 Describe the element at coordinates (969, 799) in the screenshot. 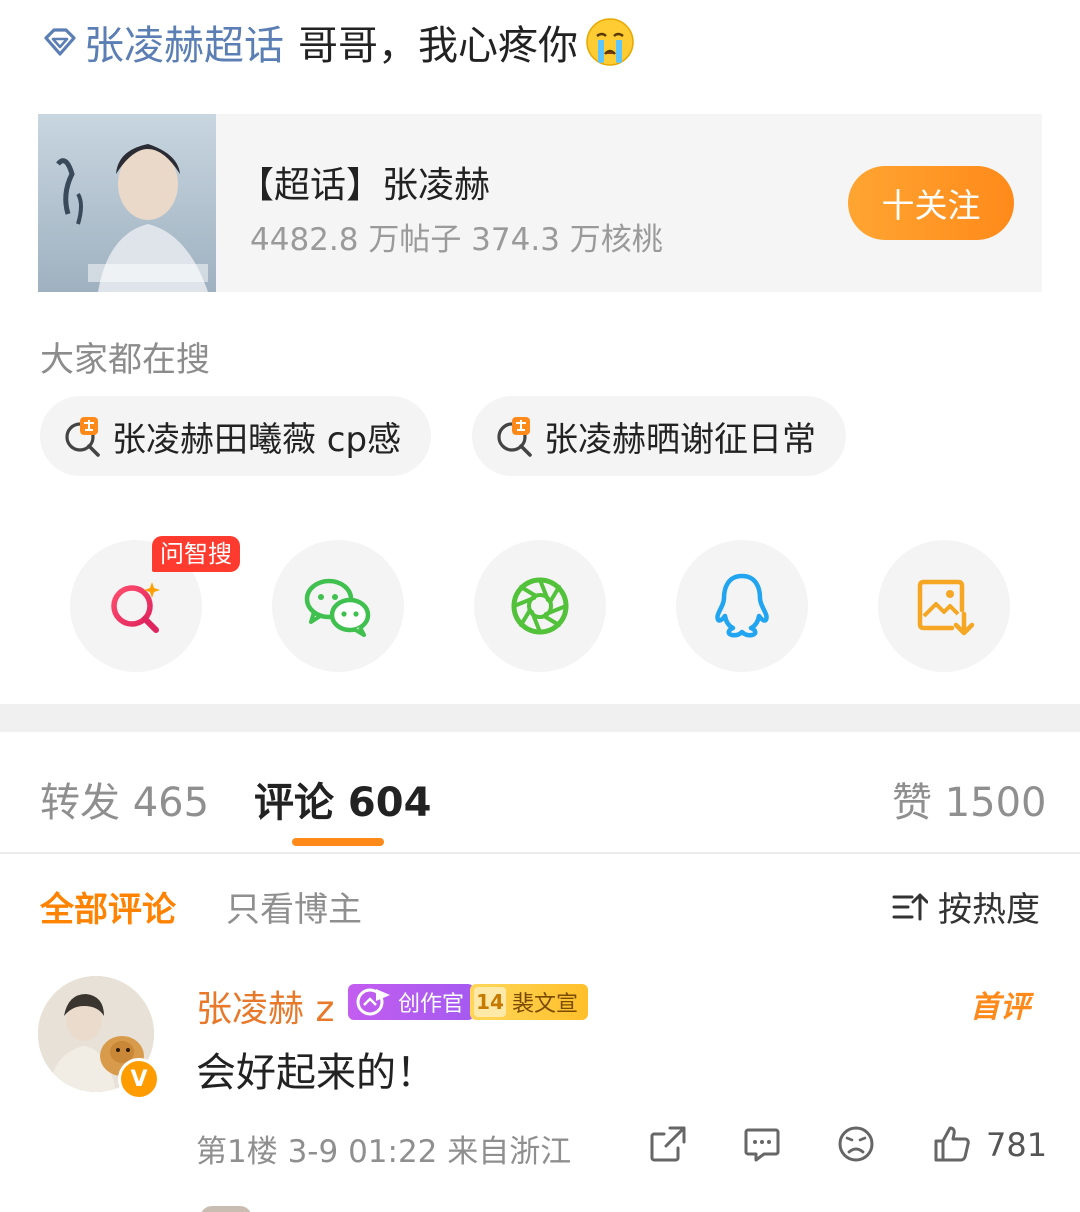

I see `tab-likes: 赞 1500` at that location.